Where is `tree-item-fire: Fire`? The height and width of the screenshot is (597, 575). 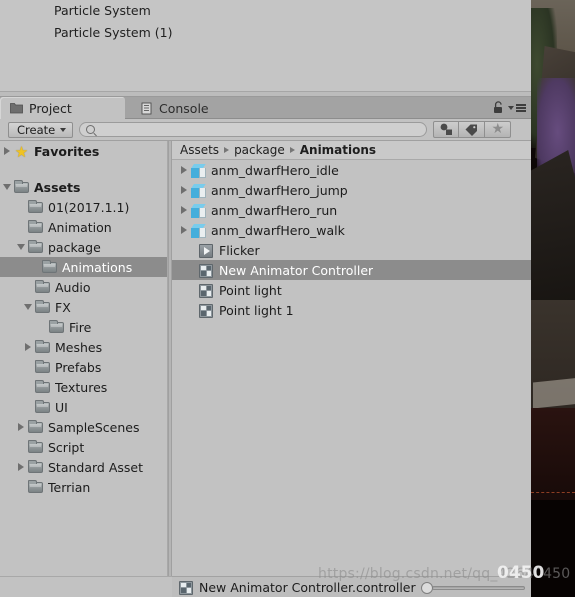
tree-item-fire: Fire is located at coordinates (83, 327).